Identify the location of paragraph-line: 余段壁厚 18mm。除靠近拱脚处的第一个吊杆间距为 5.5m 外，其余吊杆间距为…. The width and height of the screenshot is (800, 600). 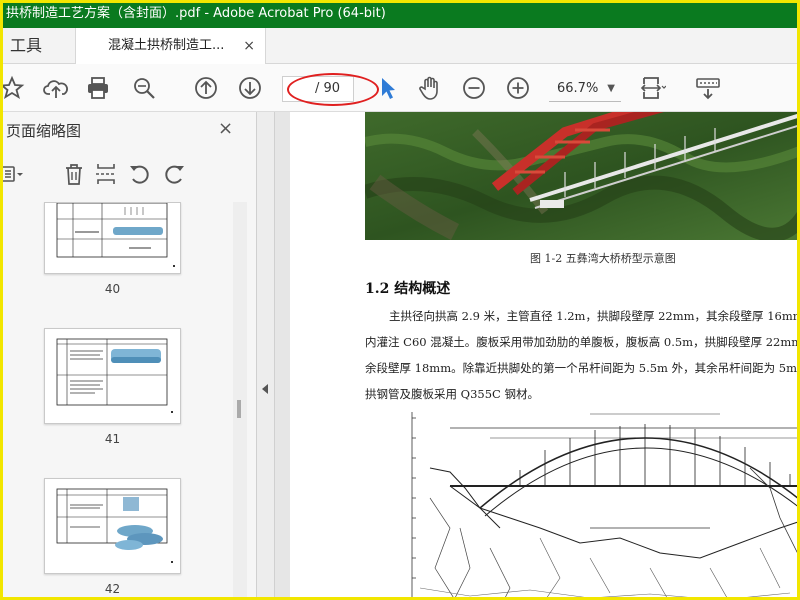
(582, 368).